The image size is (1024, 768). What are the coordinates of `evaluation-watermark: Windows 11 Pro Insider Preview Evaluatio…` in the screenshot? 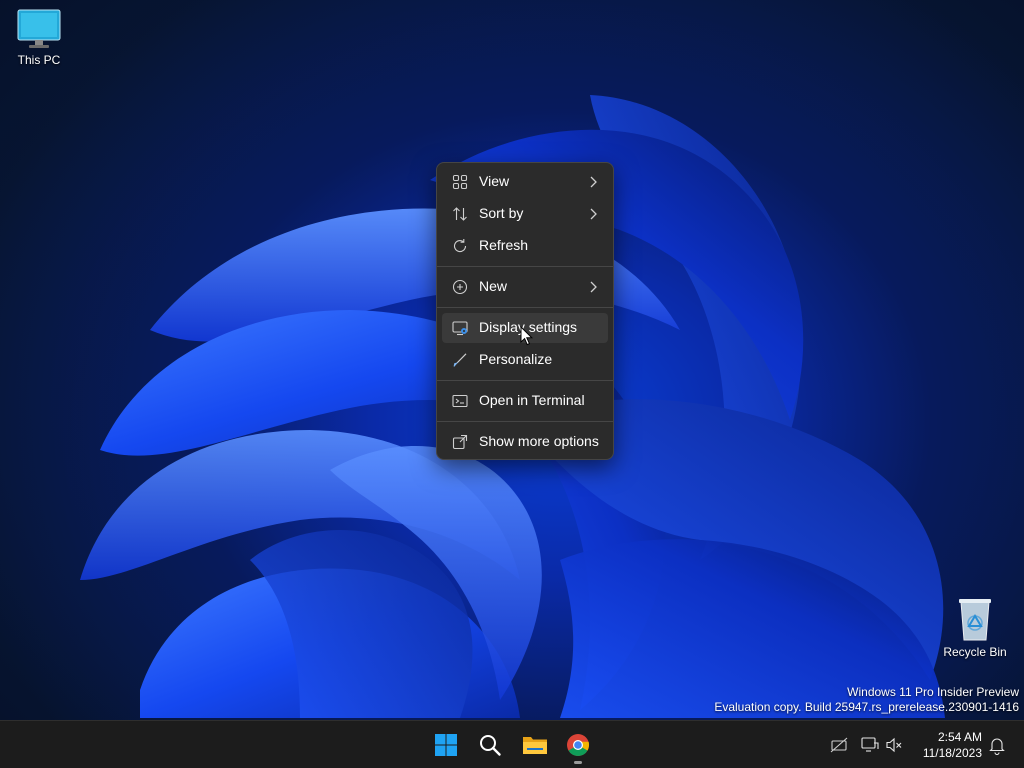 It's located at (866, 700).